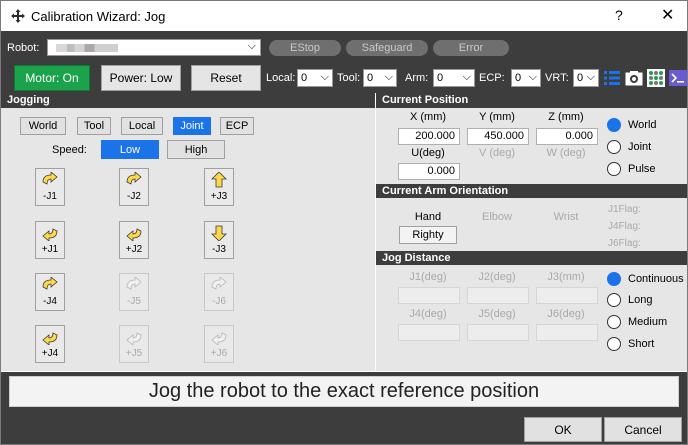  Describe the element at coordinates (219, 344) in the screenshot. I see `jog-plus-j6-button: +J6` at that location.